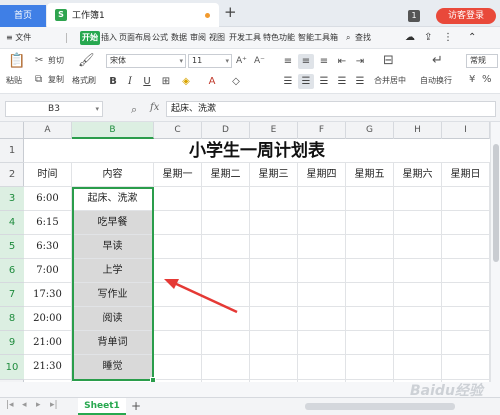  What do you see at coordinates (47, 222) in the screenshot?
I see `time-cell: 6:15` at bounding box center [47, 222].